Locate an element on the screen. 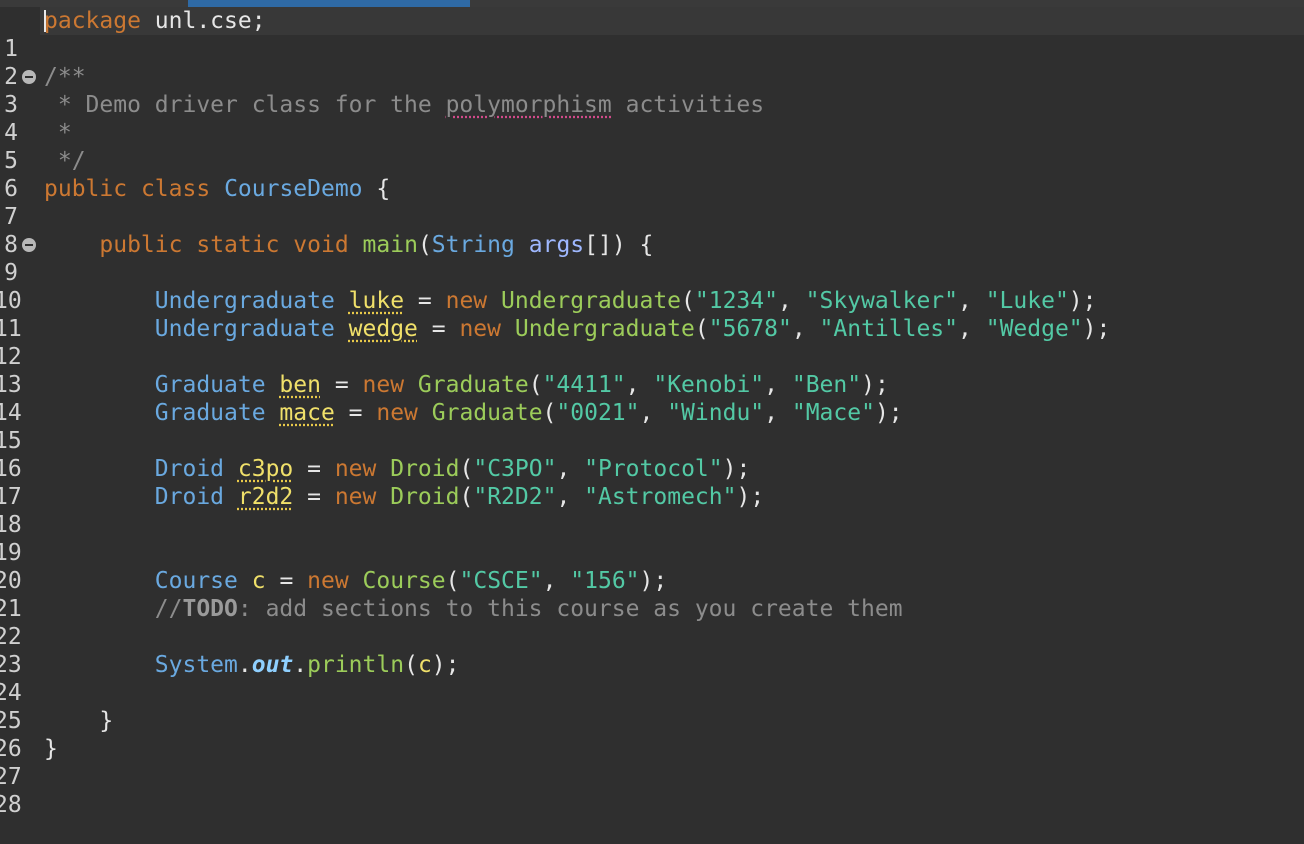  code-line: 6 */ is located at coordinates (42, 174).